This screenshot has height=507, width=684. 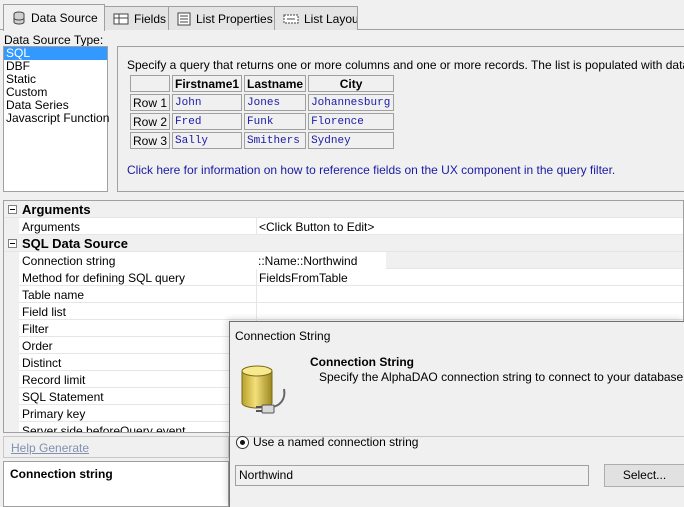 What do you see at coordinates (351, 102) in the screenshot?
I see `table-cell: Johannesburg` at bounding box center [351, 102].